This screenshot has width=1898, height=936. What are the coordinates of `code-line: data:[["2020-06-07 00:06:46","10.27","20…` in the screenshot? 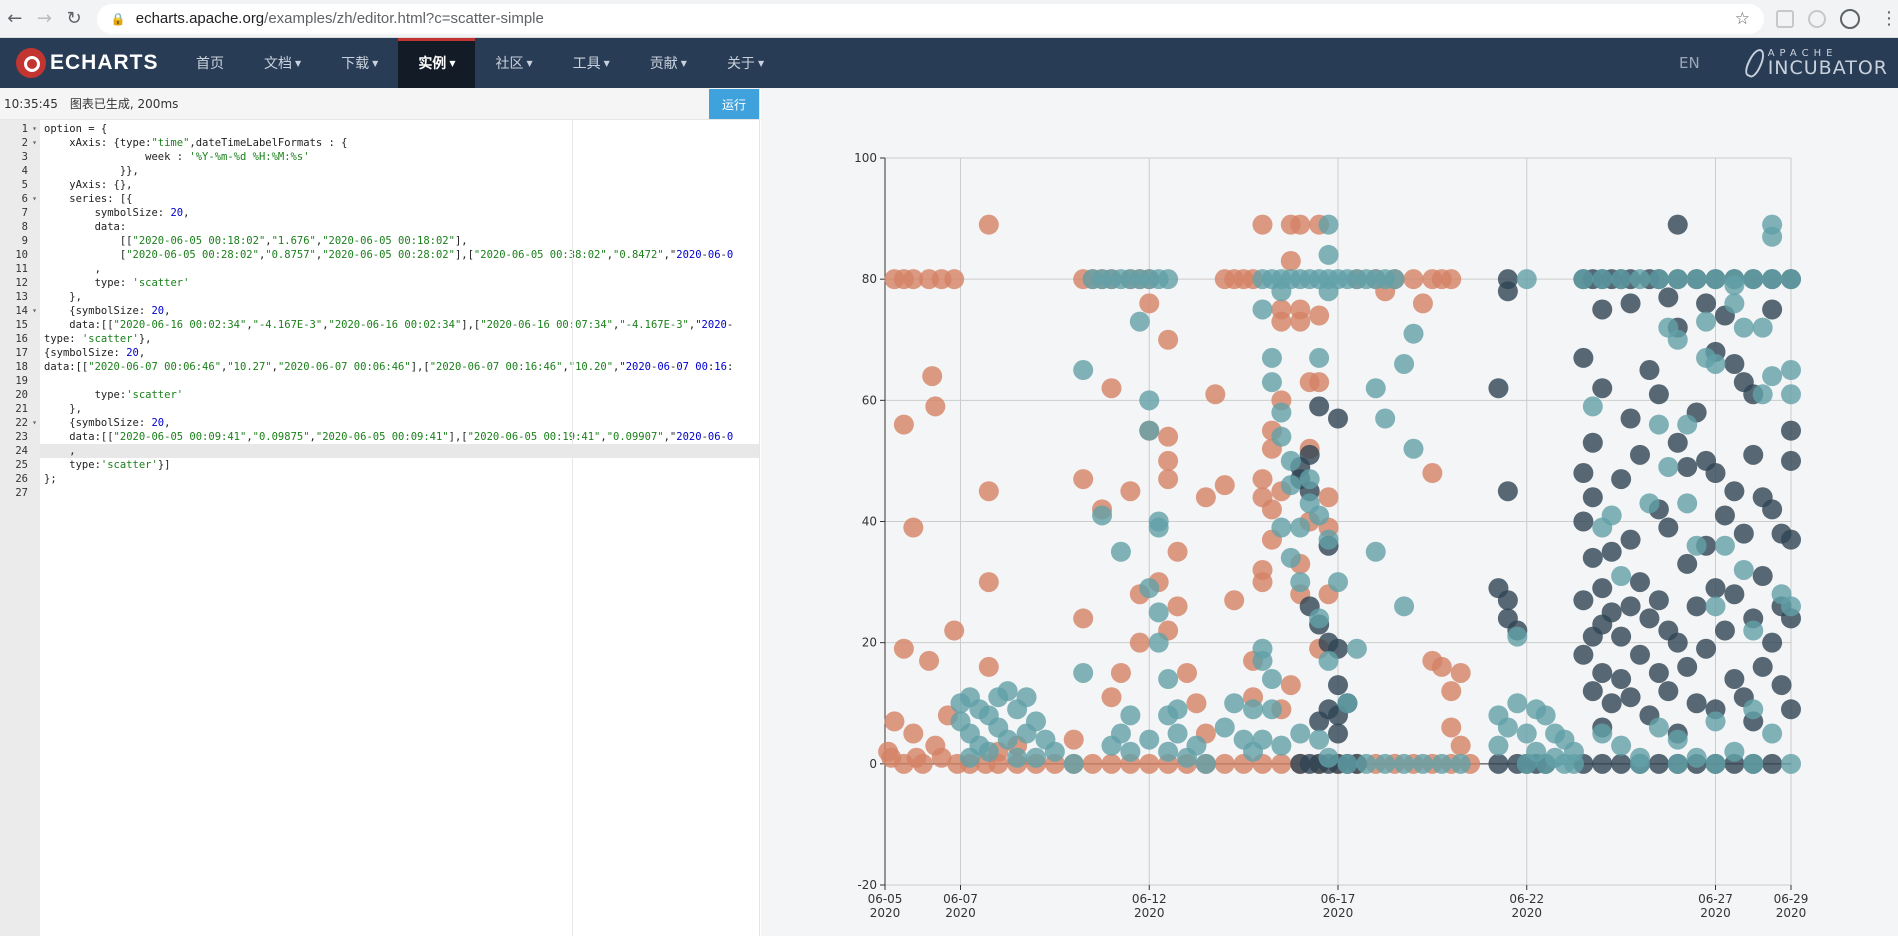 It's located at (399, 367).